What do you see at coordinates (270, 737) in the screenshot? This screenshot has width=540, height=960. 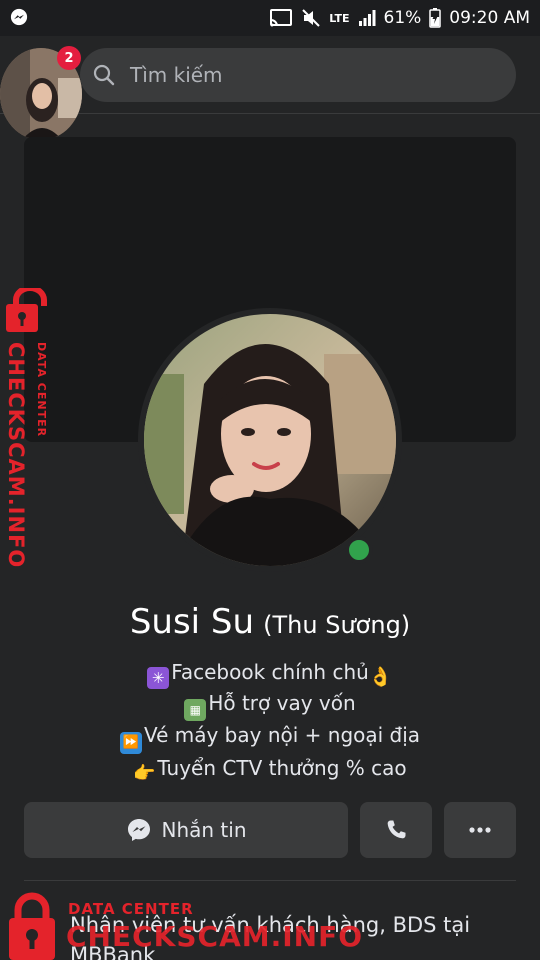 I see `bio-line: ⏩ Vé máy bay nội + ngoại địa` at bounding box center [270, 737].